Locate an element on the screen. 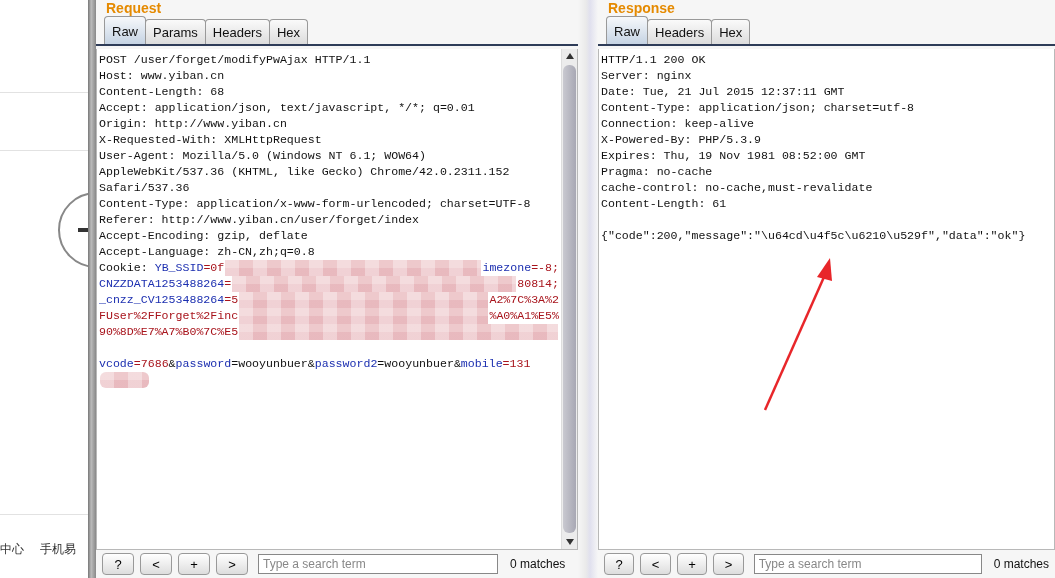 This screenshot has height=578, width=1055. code-text: cache-control: no-cache,must-revalidate is located at coordinates (737, 188).